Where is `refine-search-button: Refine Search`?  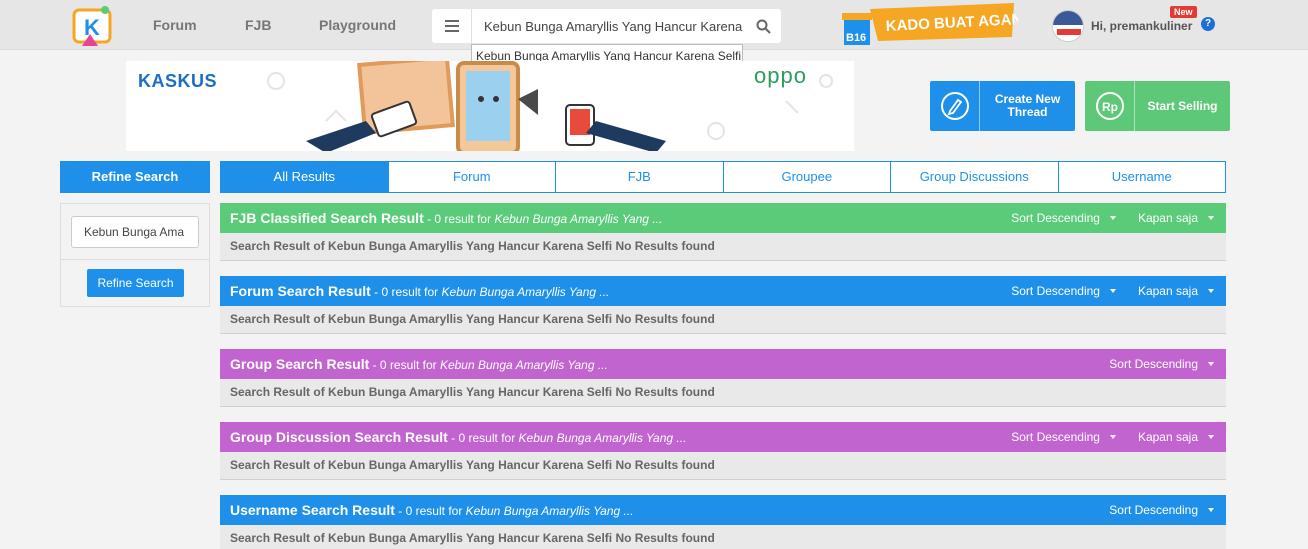 refine-search-button: Refine Search is located at coordinates (135, 283).